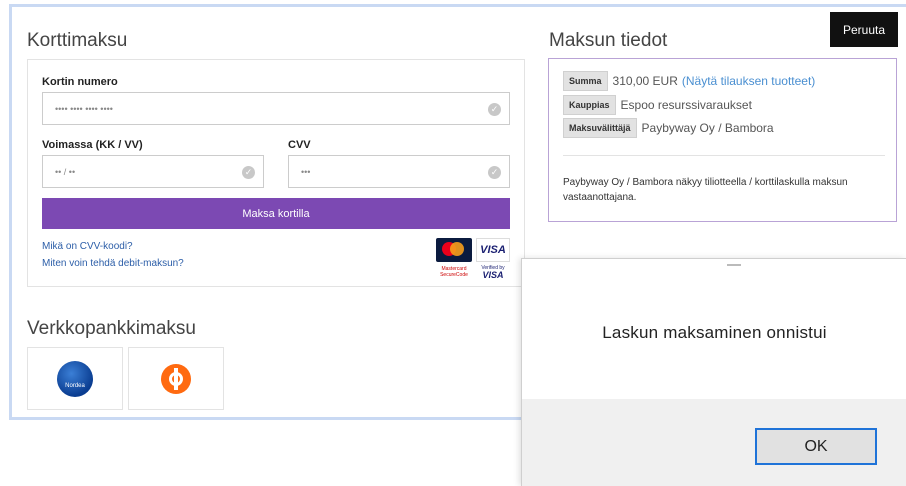  Describe the element at coordinates (707, 128) in the screenshot. I see `provider-value: Paybyway Oy / Bambora` at that location.